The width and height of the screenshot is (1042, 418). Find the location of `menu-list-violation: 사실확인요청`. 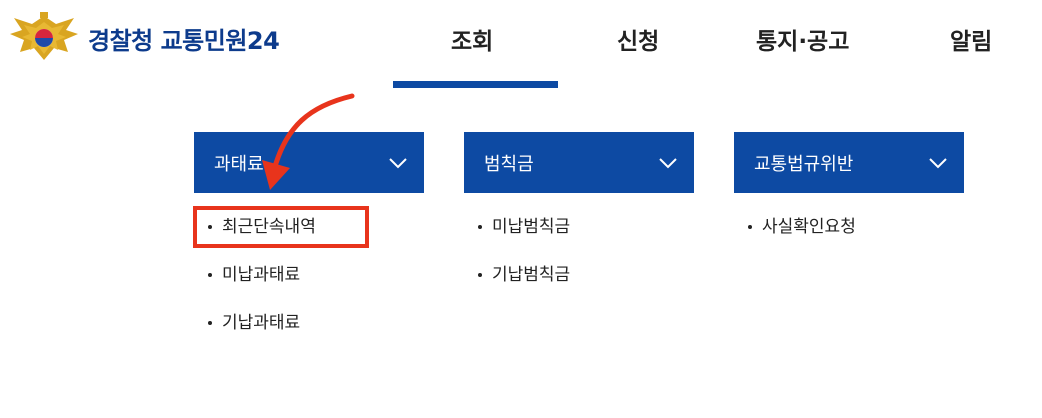

menu-list-violation: 사실확인요청 is located at coordinates (849, 227).